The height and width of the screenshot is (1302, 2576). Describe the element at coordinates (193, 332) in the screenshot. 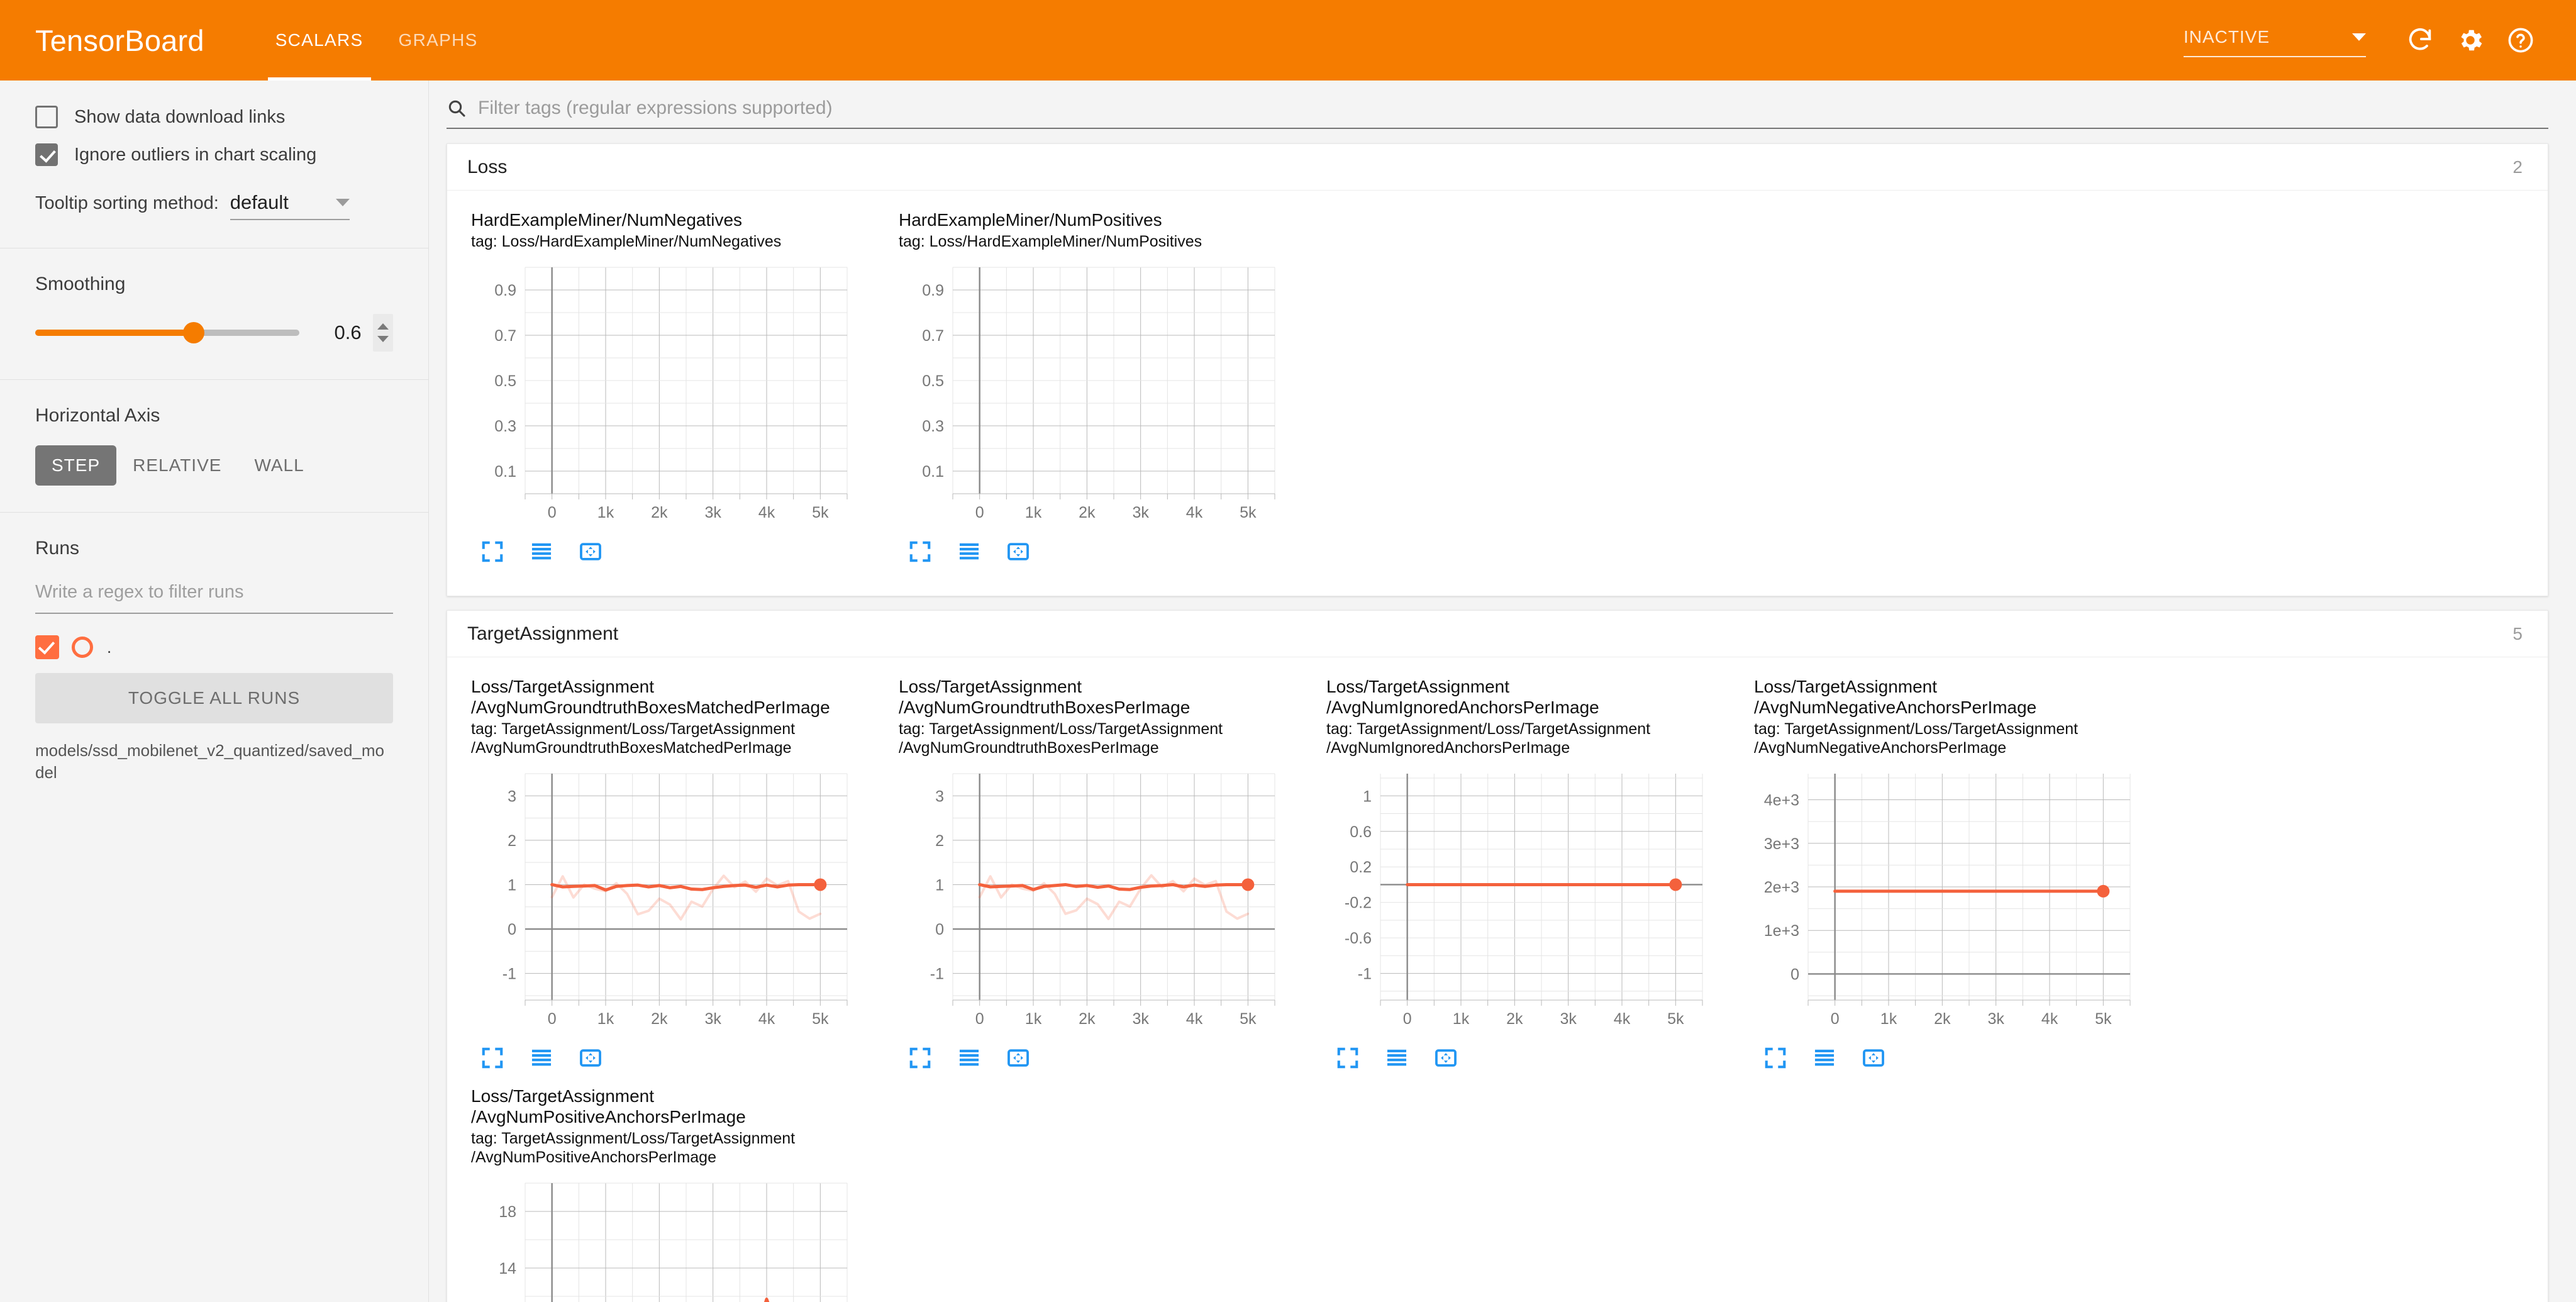

I see `smoothing-slider-knob` at that location.